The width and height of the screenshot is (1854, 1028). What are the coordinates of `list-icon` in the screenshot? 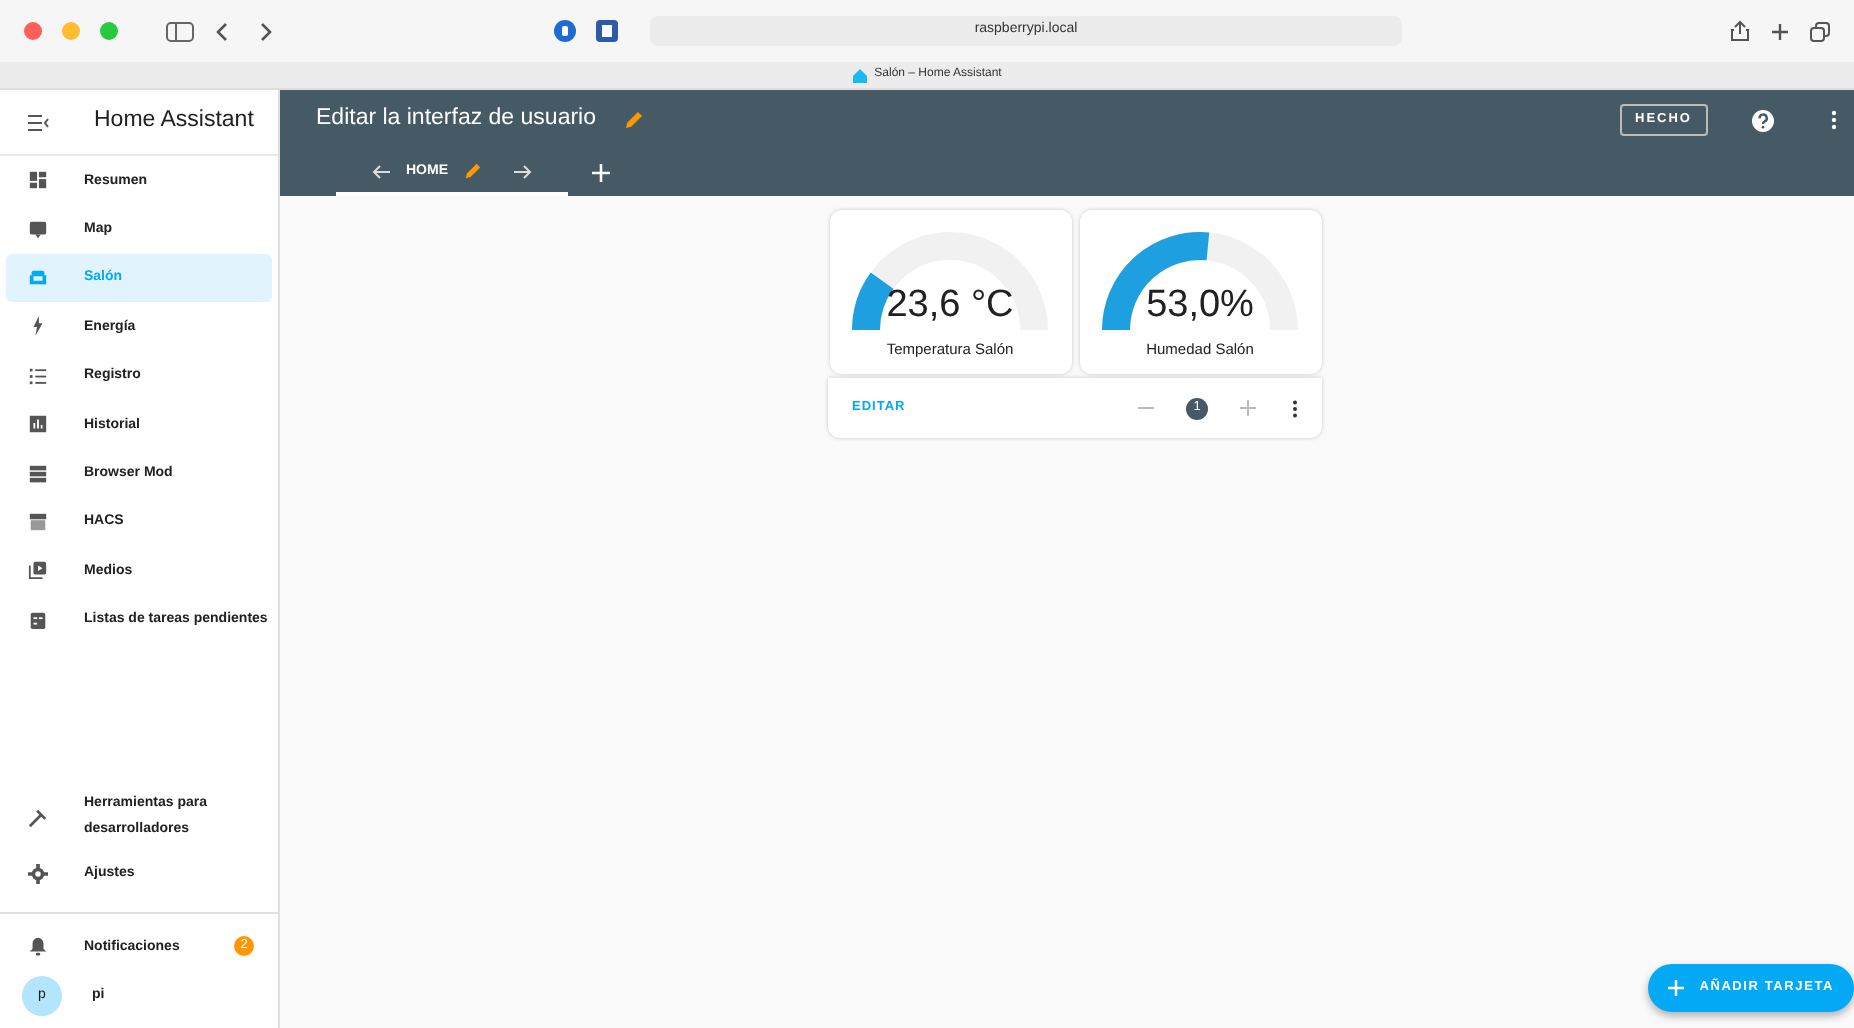 It's located at (38, 375).